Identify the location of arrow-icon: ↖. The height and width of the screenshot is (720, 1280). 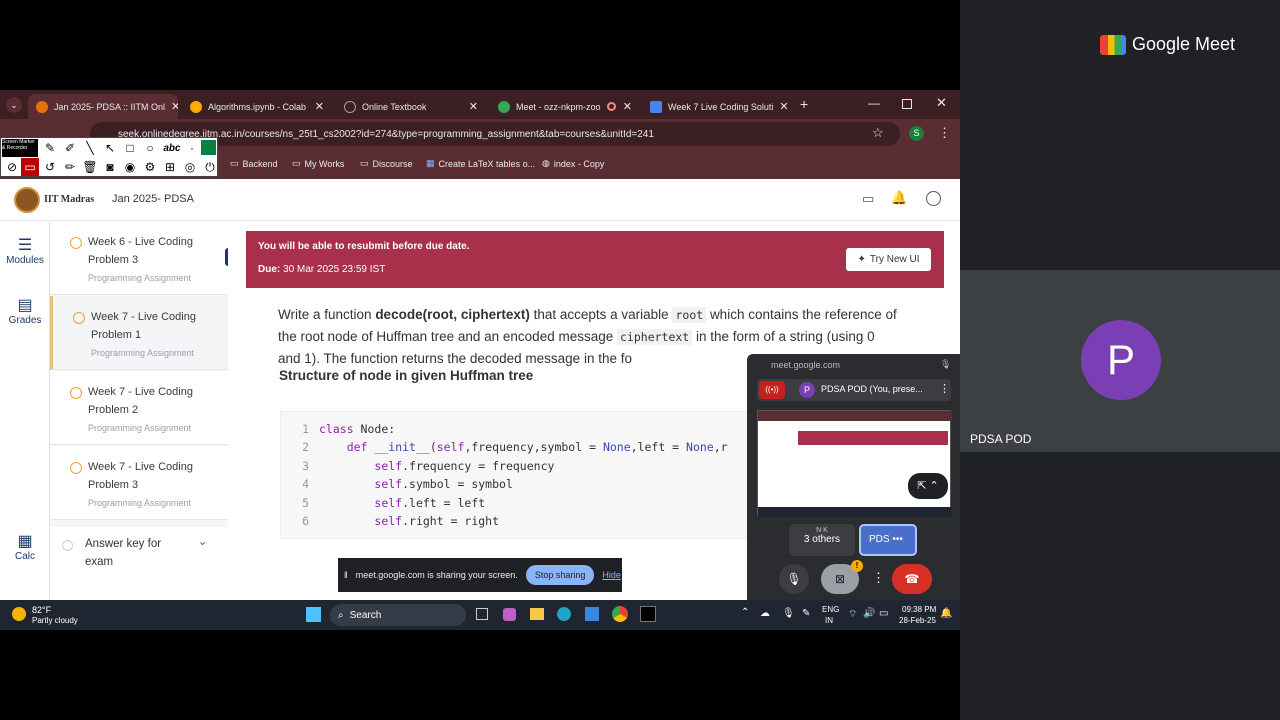
(110, 148).